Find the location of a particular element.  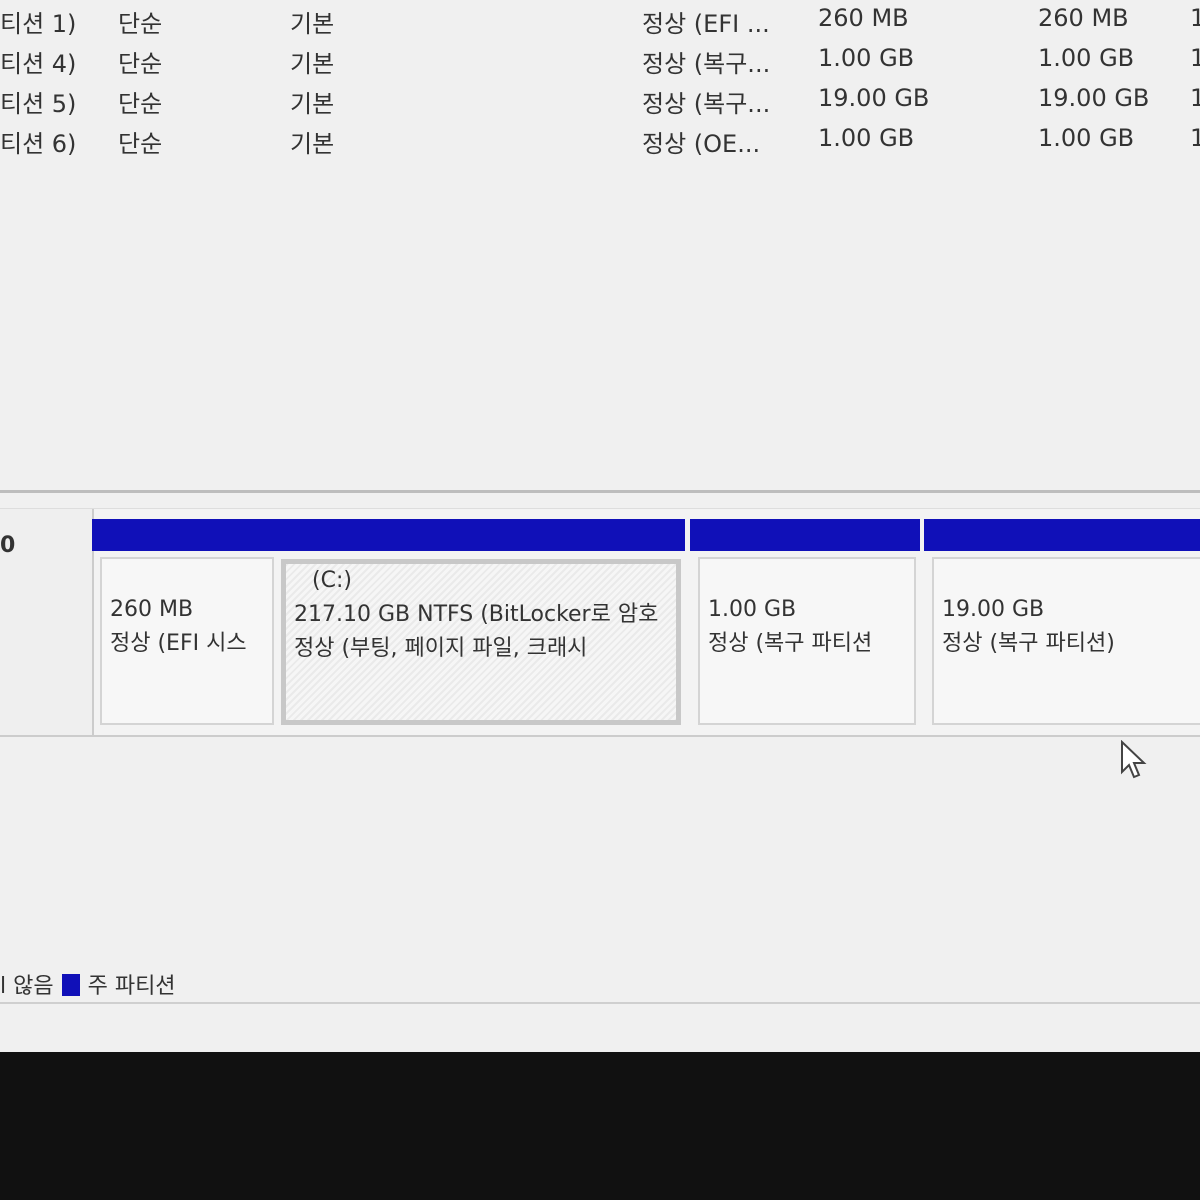

partition-recovery-2: 19.00 GB 정상 (복구 파티션) is located at coordinates (1062, 622).